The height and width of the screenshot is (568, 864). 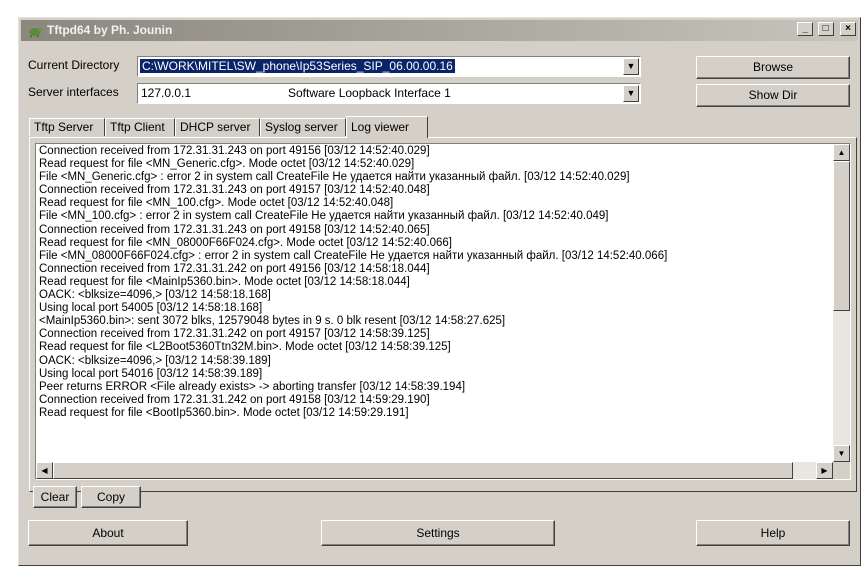 What do you see at coordinates (824, 470) in the screenshot?
I see `scroll-right-icon: ▶` at bounding box center [824, 470].